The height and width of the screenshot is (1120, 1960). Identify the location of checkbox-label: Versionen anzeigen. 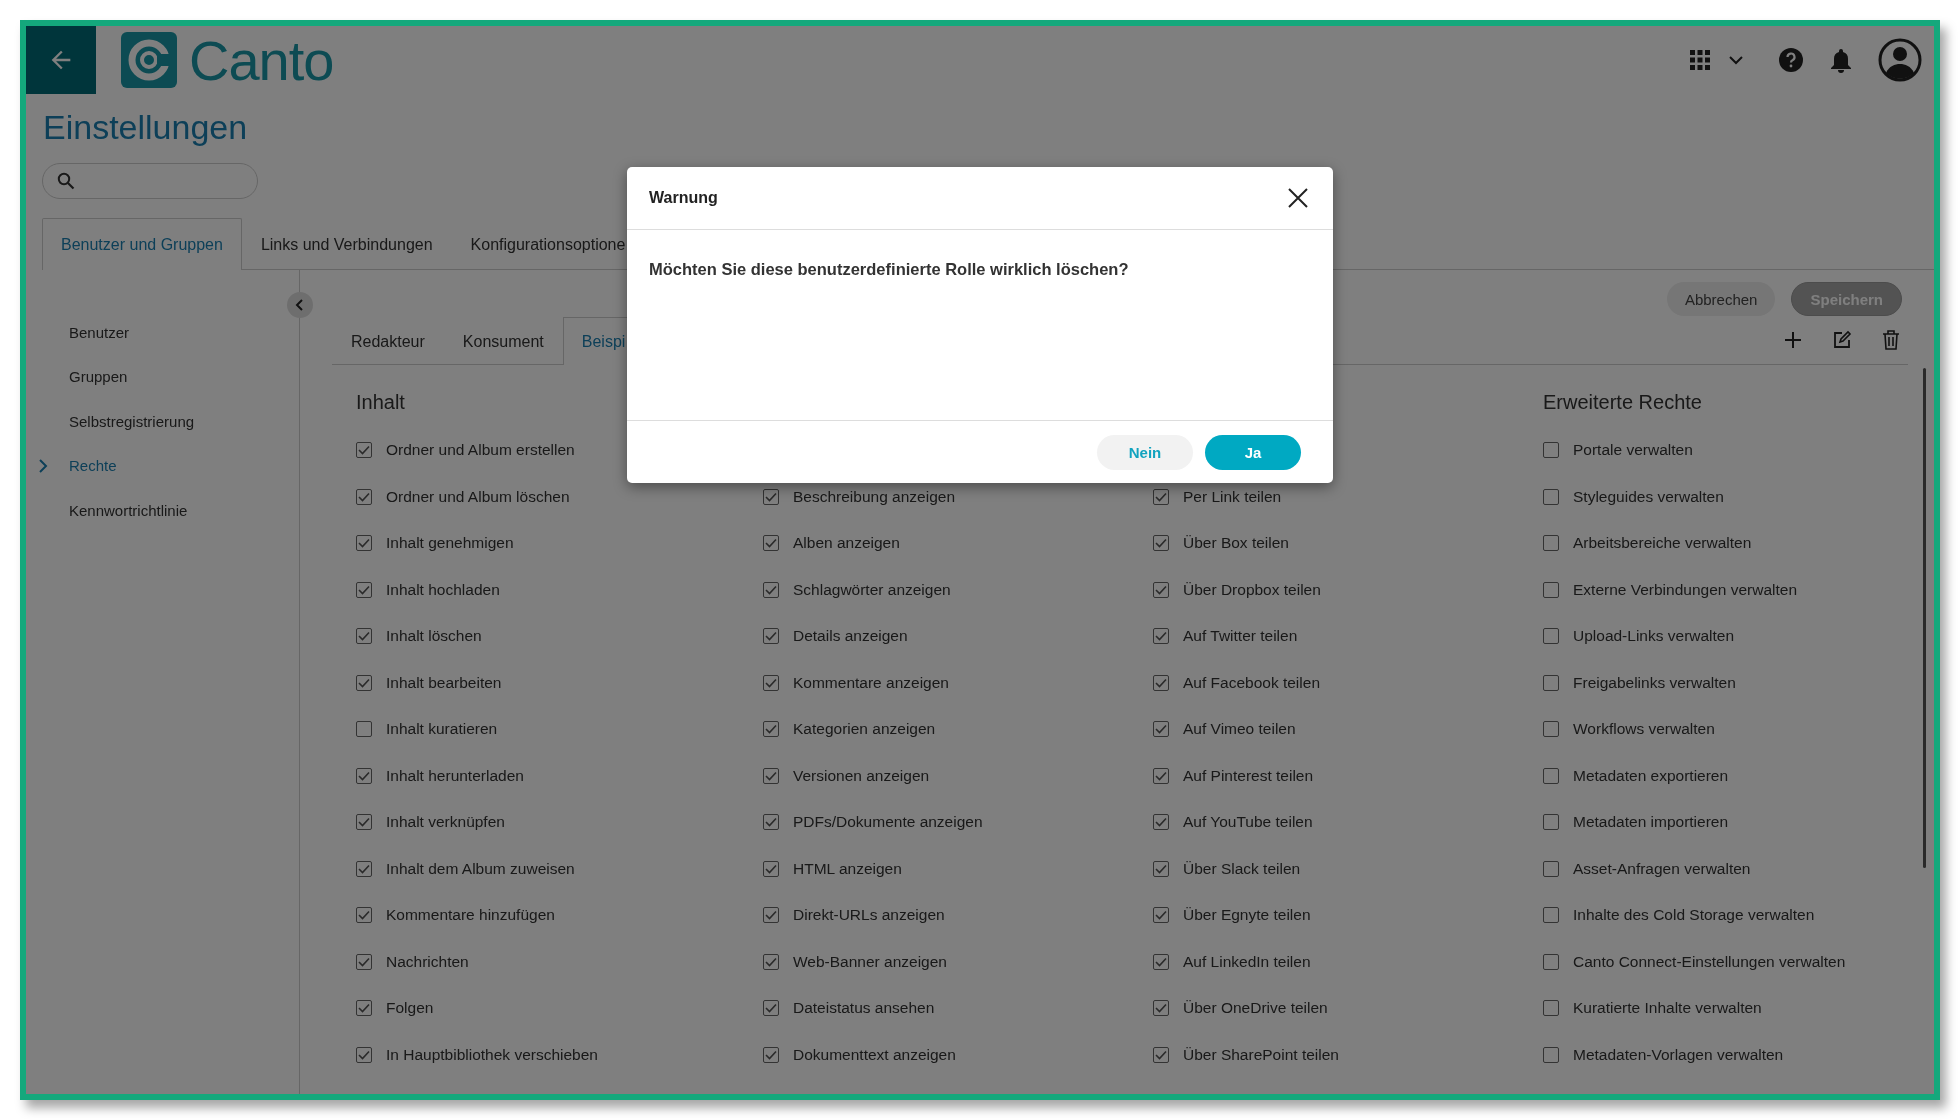
(861, 775).